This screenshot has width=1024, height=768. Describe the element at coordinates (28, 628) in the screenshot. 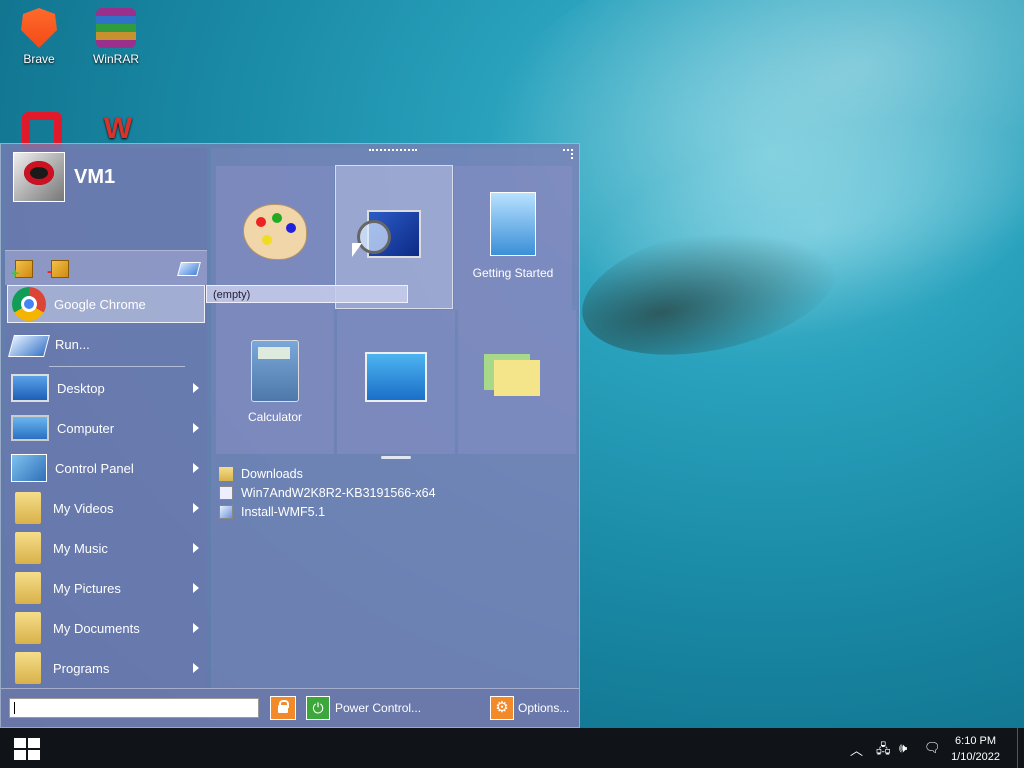

I see `documents-folder-icon` at that location.